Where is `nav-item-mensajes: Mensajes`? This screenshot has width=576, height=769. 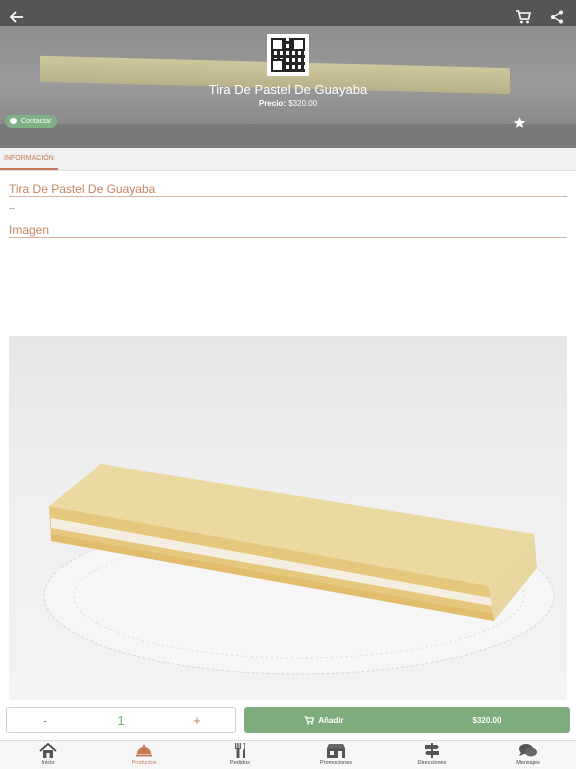 nav-item-mensajes: Mensajes is located at coordinates (528, 756).